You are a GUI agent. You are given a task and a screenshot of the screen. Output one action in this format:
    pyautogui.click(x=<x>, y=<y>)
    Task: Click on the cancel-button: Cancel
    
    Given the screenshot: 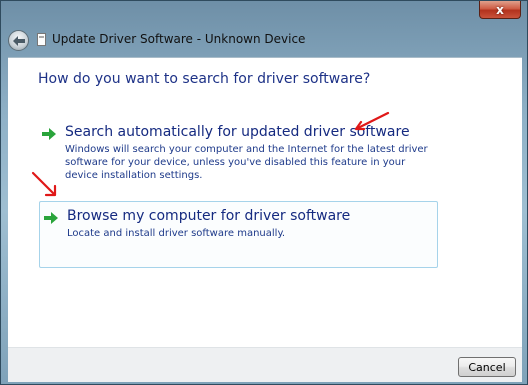 What is the action you would take?
    pyautogui.click(x=487, y=367)
    